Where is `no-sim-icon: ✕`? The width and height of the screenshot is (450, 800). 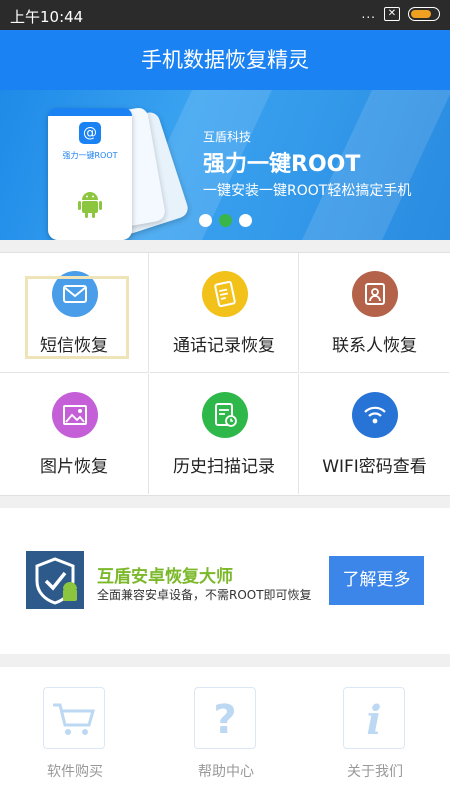 no-sim-icon: ✕ is located at coordinates (392, 14).